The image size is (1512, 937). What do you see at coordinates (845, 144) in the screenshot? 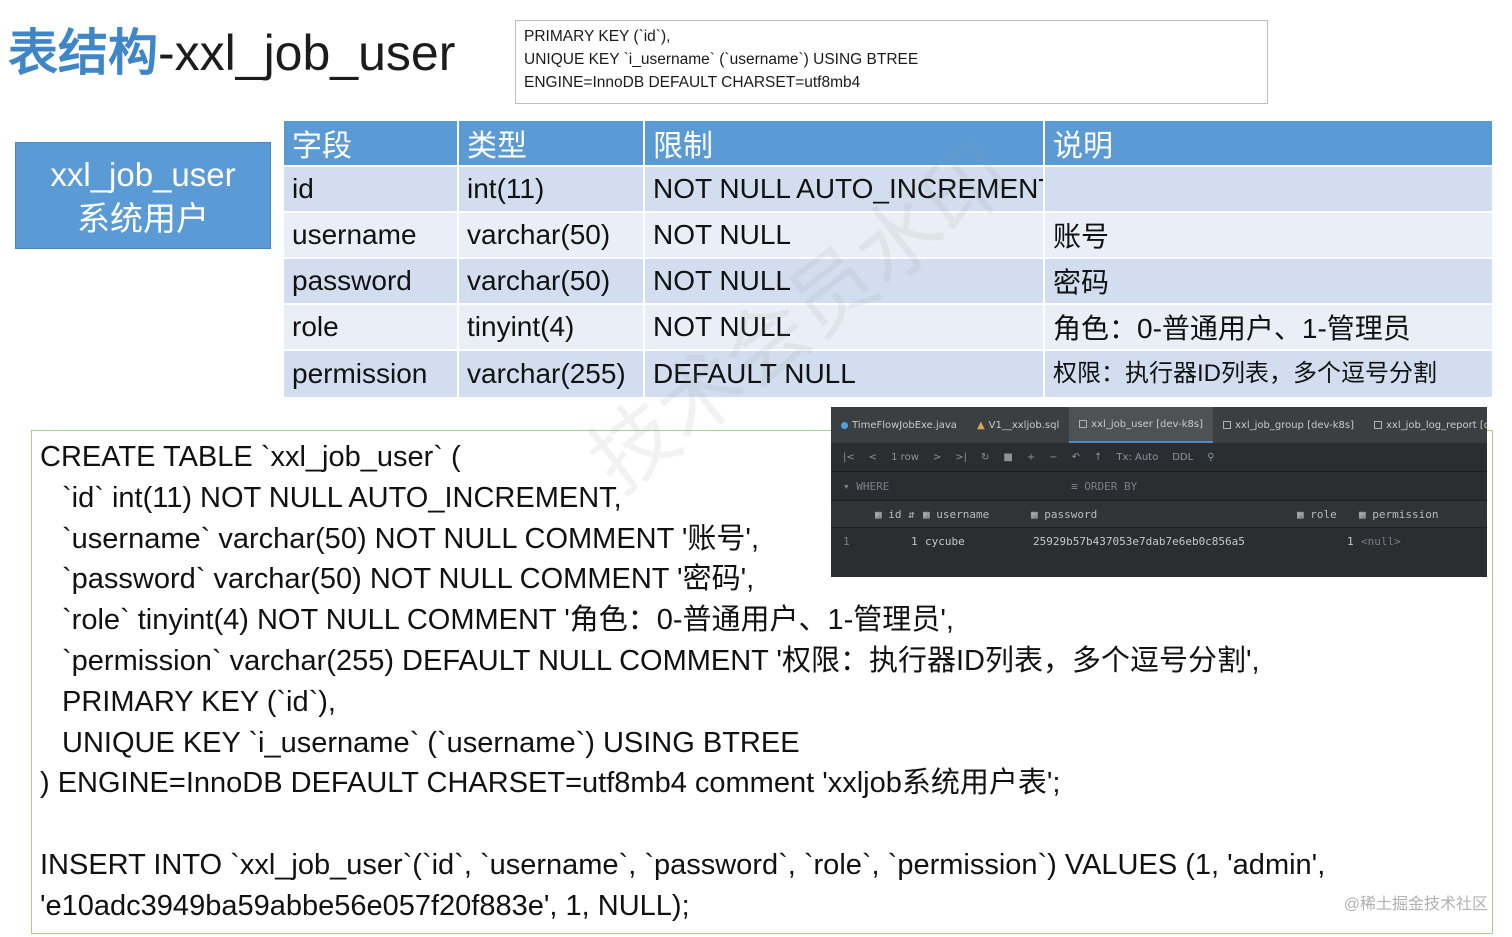
I see `schema-header-cell: 限制` at bounding box center [845, 144].